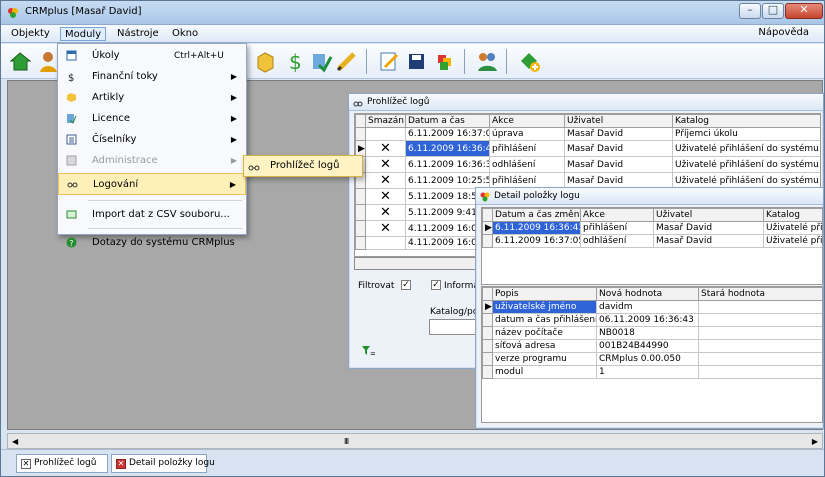 This screenshot has height=477, width=825. Describe the element at coordinates (536, 228) in the screenshot. I see `datetime-cell: 6.11.2009 16:36:43` at that location.